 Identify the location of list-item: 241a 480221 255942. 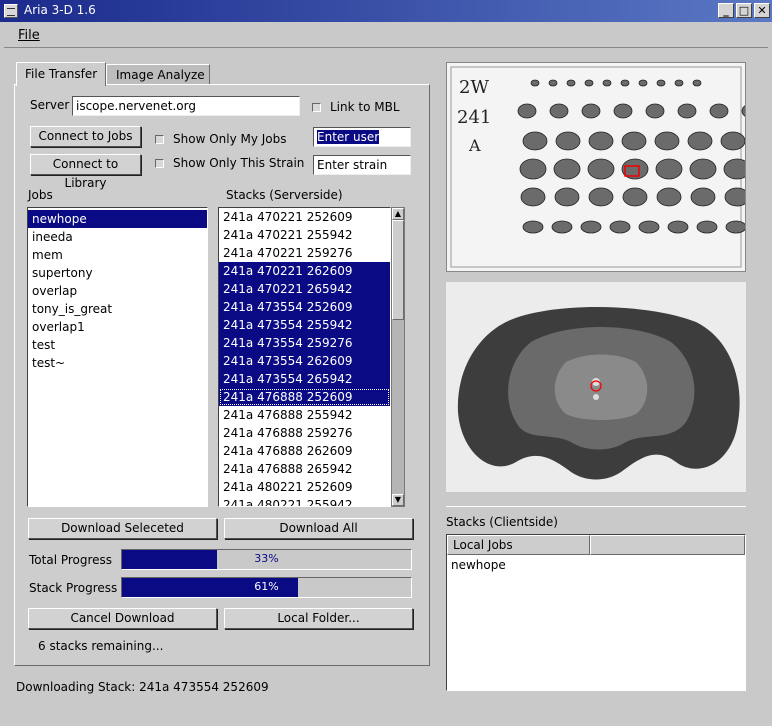
(304, 501).